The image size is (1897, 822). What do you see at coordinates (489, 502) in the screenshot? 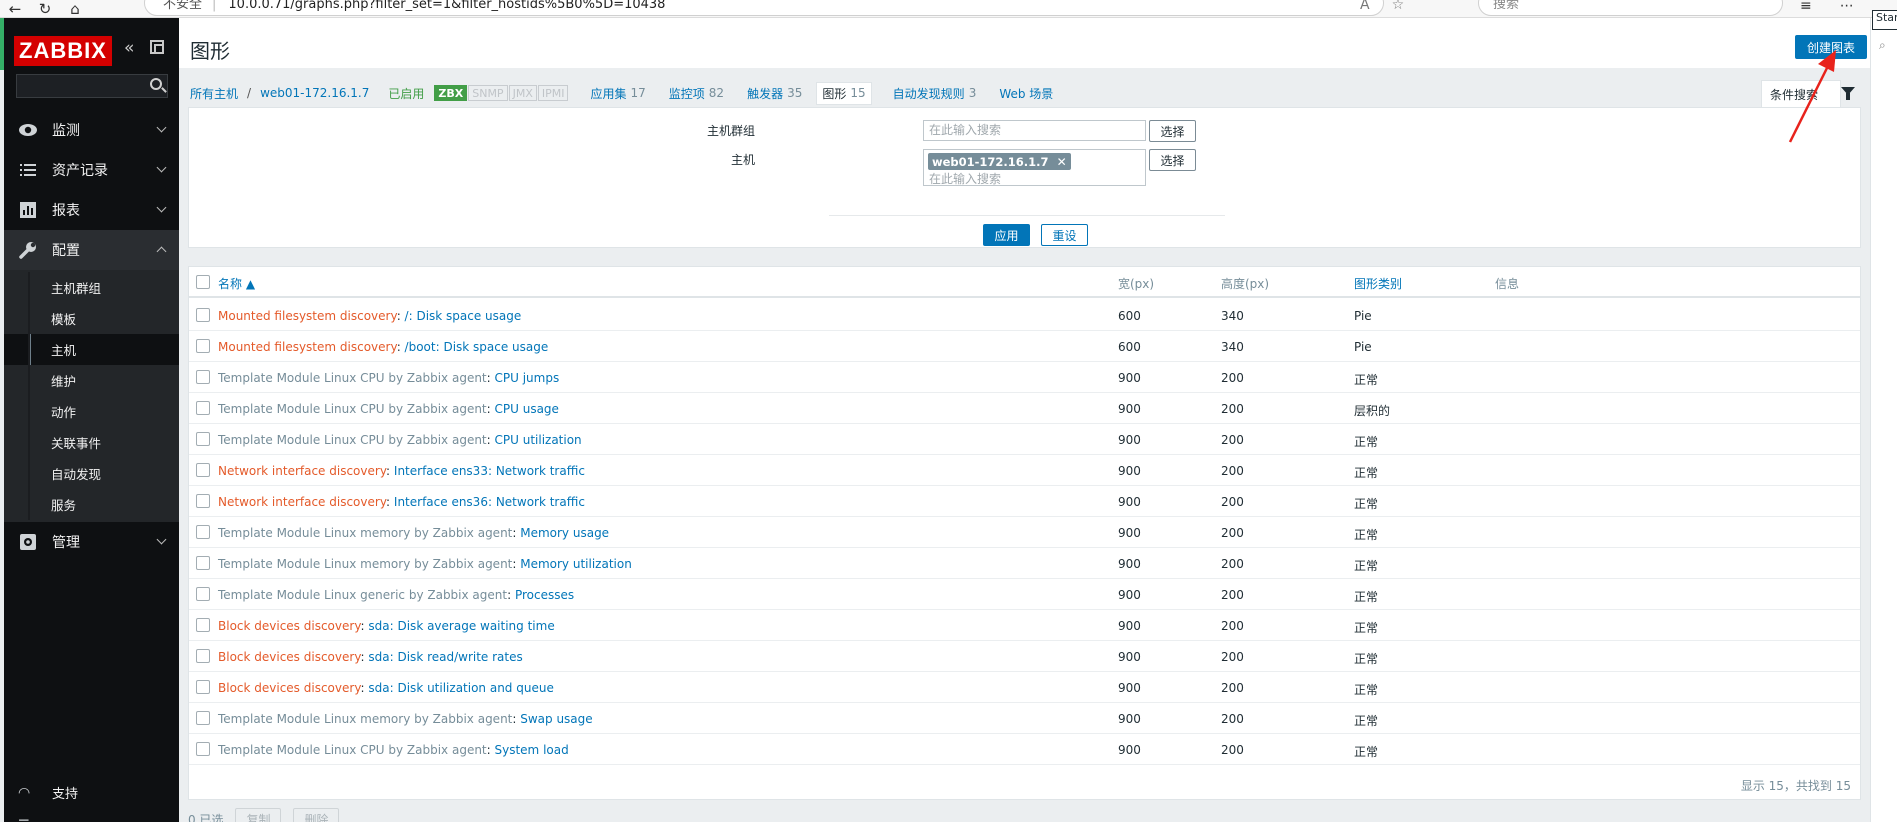
I see `graph-name-link: Interface ens36: Network traffic` at bounding box center [489, 502].